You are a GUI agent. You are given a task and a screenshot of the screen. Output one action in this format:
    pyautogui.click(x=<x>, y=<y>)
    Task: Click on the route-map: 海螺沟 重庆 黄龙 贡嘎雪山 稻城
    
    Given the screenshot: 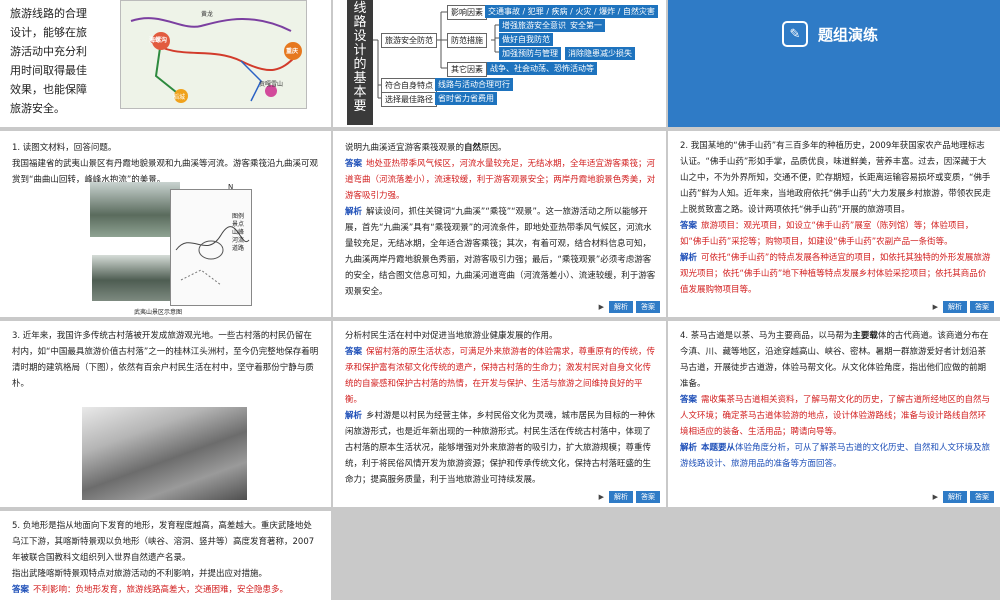 What is the action you would take?
    pyautogui.click(x=213, y=54)
    